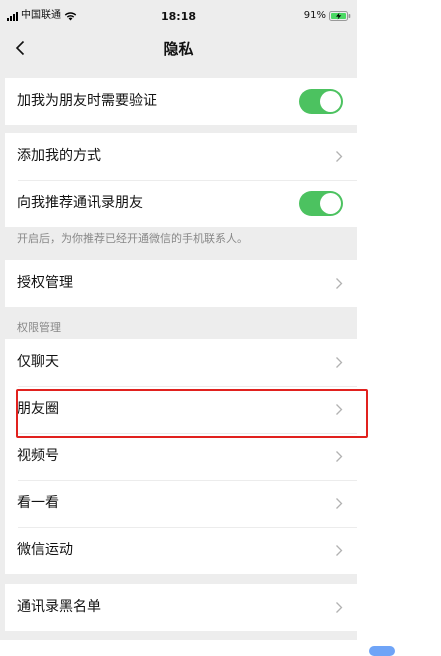  I want to click on group-verify: 加我为朋友时需要验证, so click(181, 101).